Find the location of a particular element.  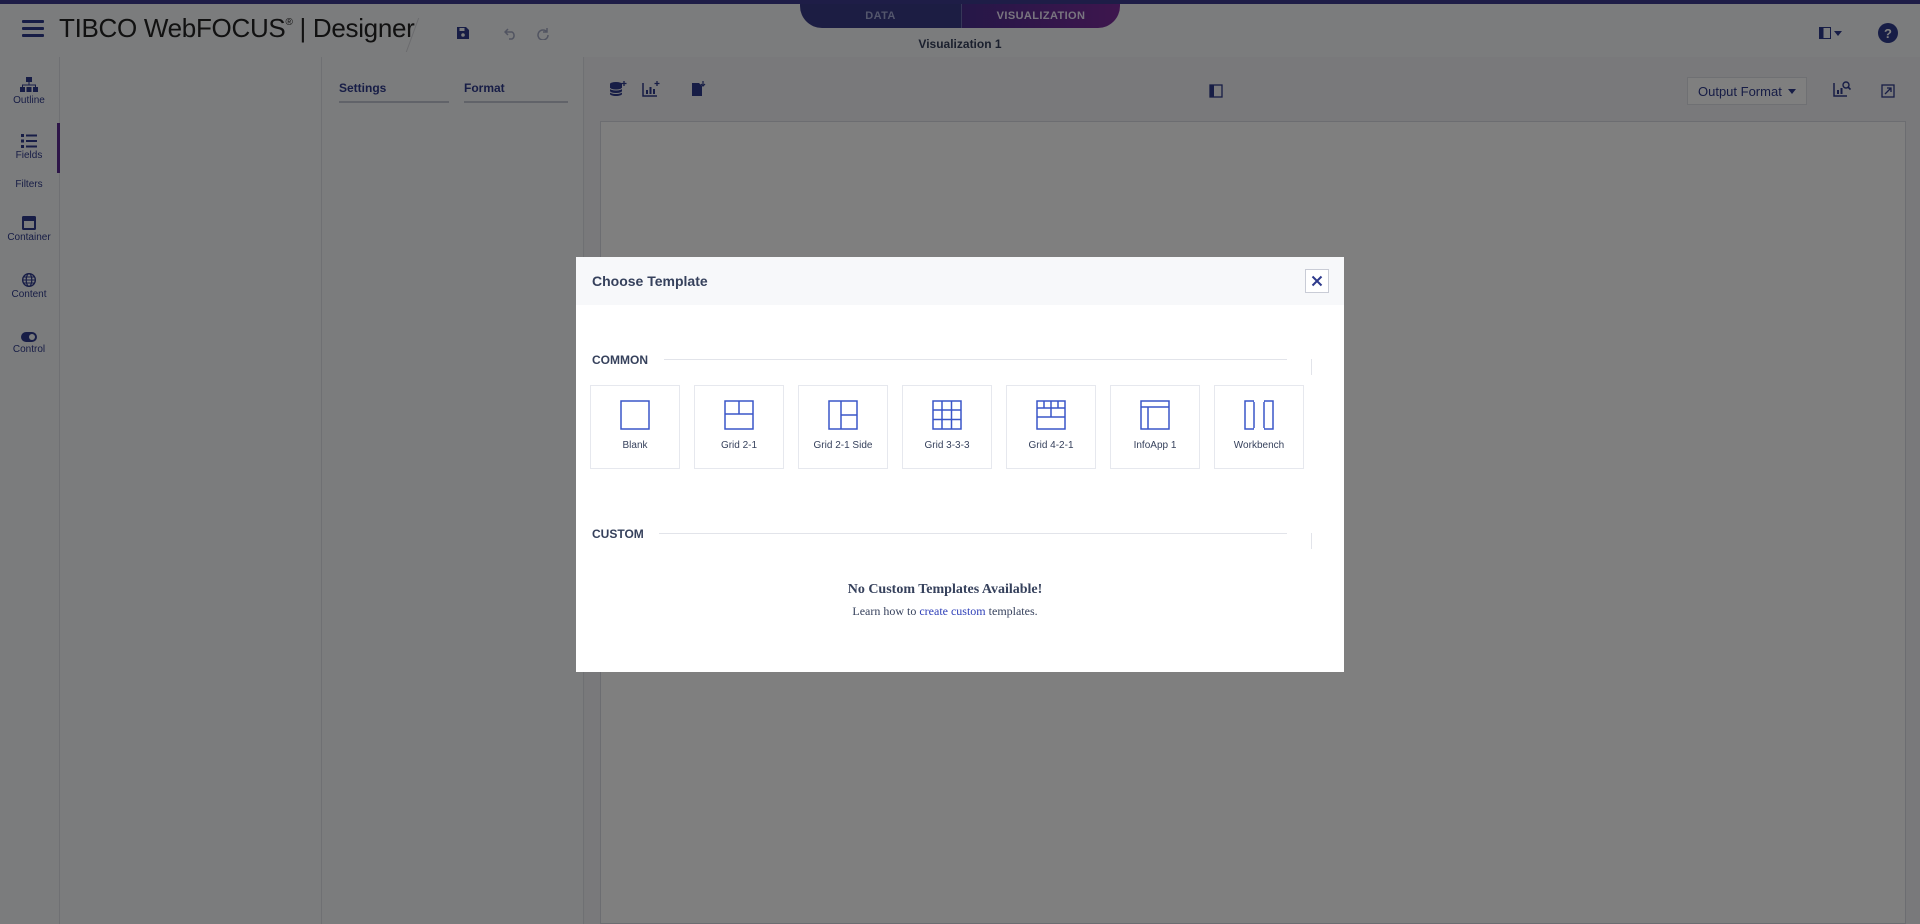

custom-section-label: CUSTOM is located at coordinates (618, 534).